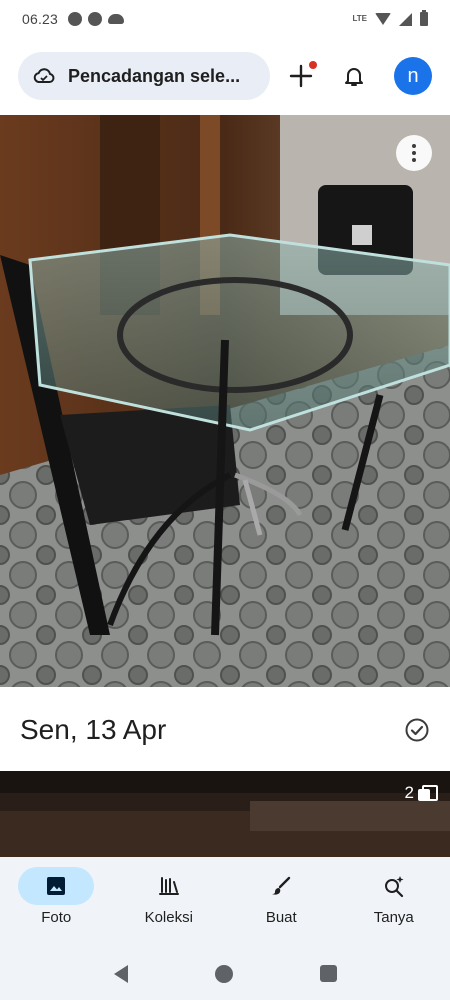 This screenshot has width=450, height=1000. I want to click on sparkle-search-icon, so click(394, 887).